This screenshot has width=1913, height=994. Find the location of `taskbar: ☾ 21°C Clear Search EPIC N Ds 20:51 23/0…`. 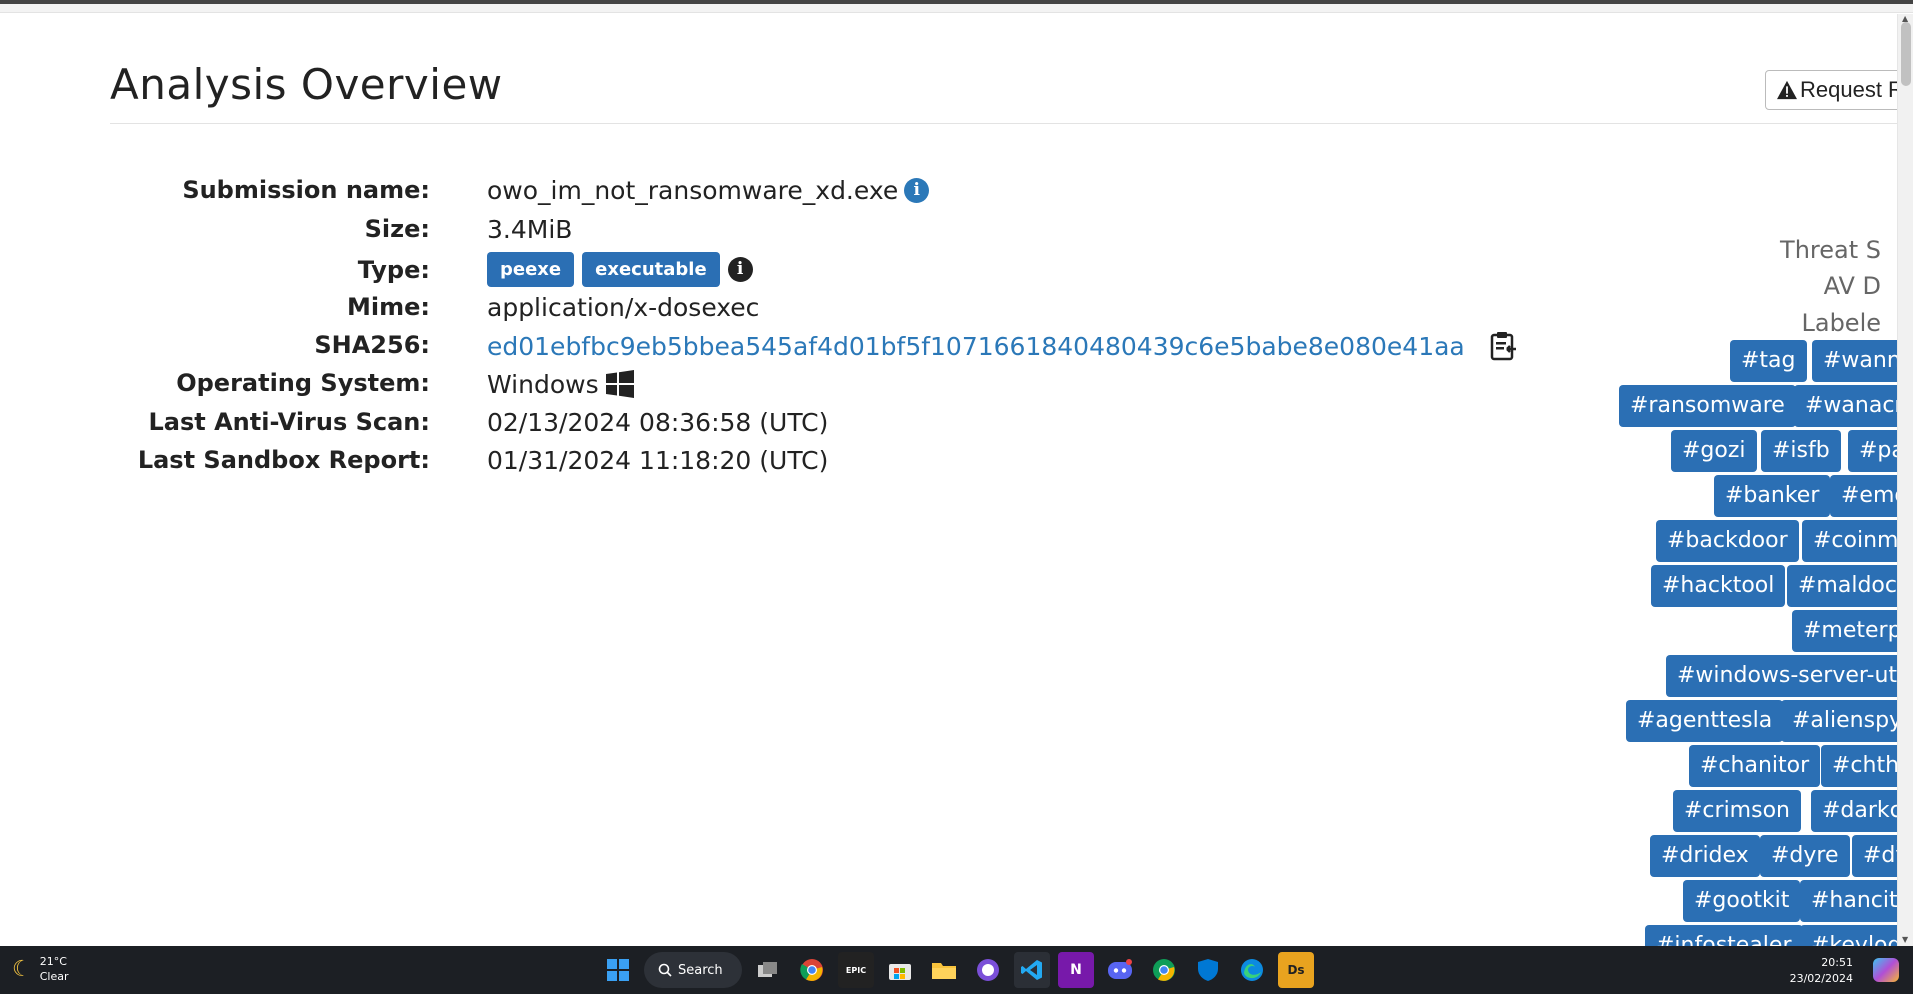

taskbar: ☾ 21°C Clear Search EPIC N Ds 20:51 23/0… is located at coordinates (956, 970).